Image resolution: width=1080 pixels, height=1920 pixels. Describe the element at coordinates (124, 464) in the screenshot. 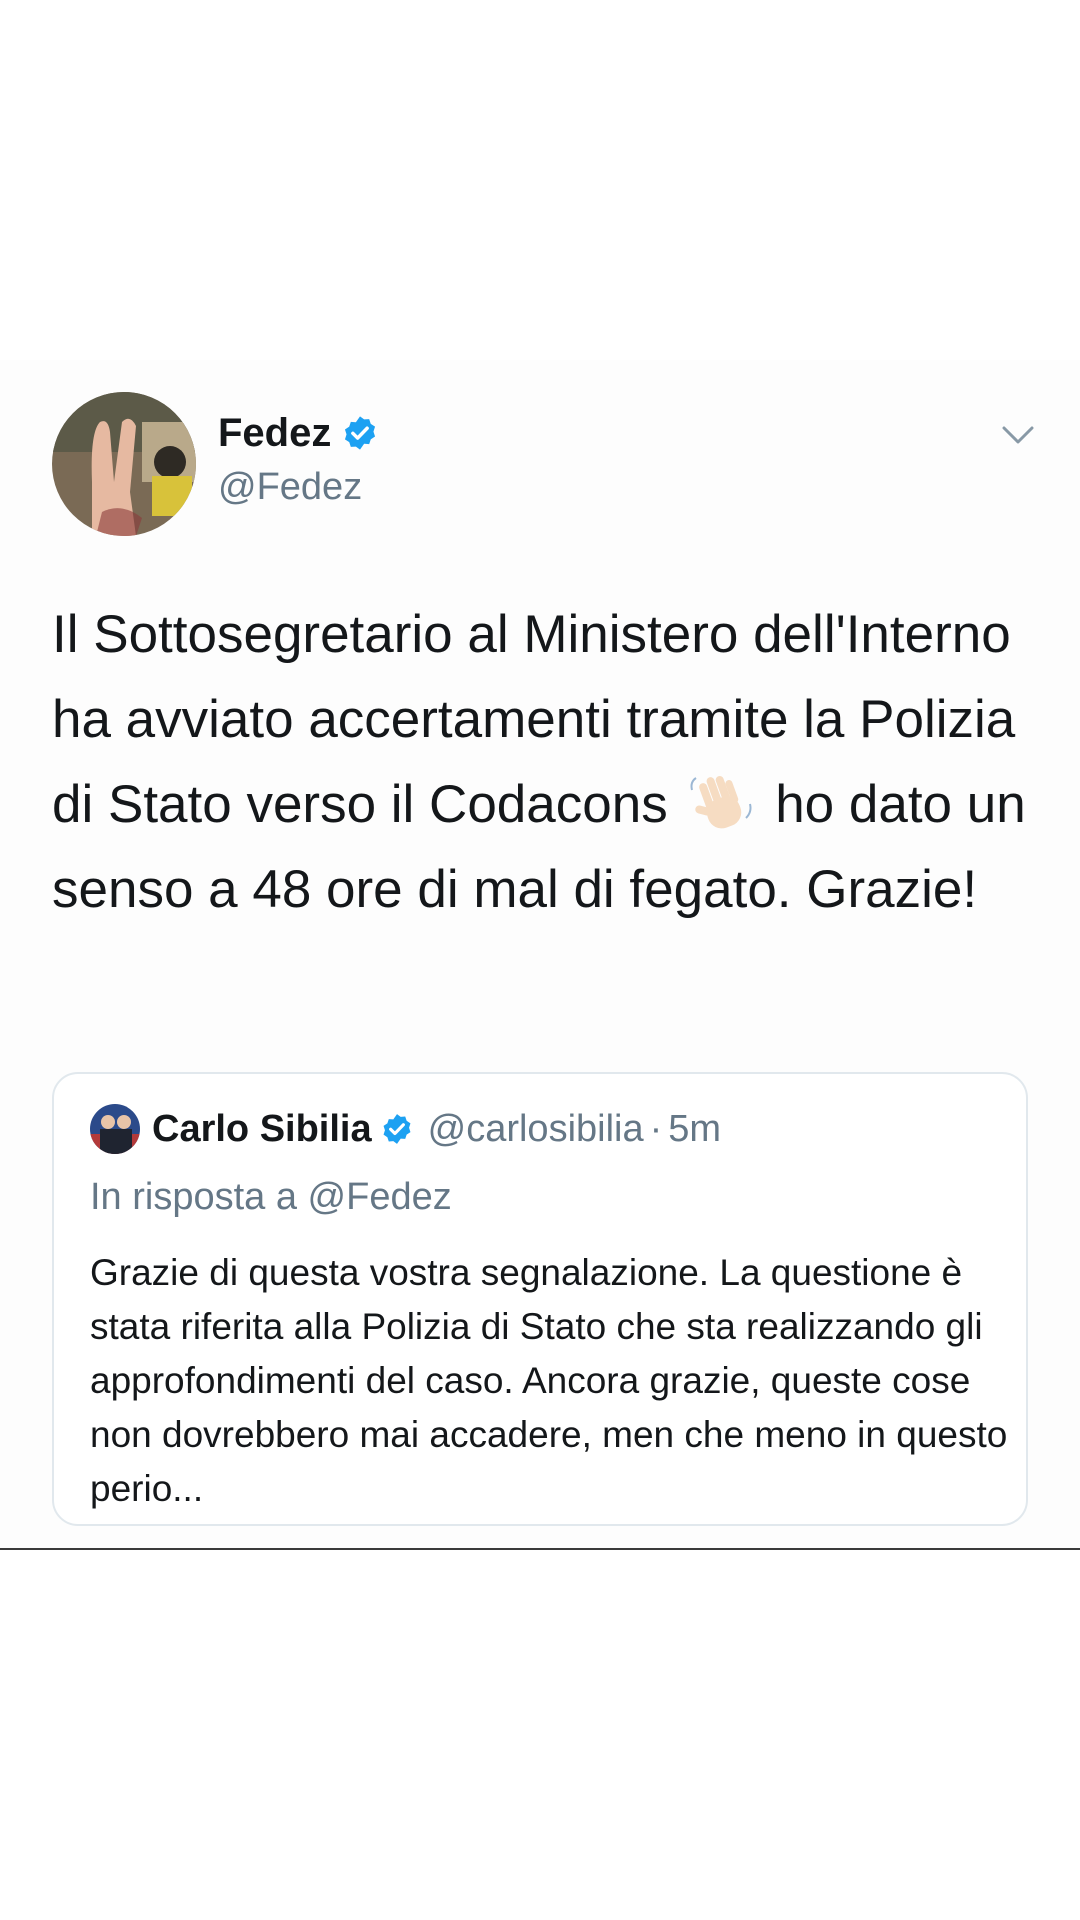

I see `author-avatar` at that location.